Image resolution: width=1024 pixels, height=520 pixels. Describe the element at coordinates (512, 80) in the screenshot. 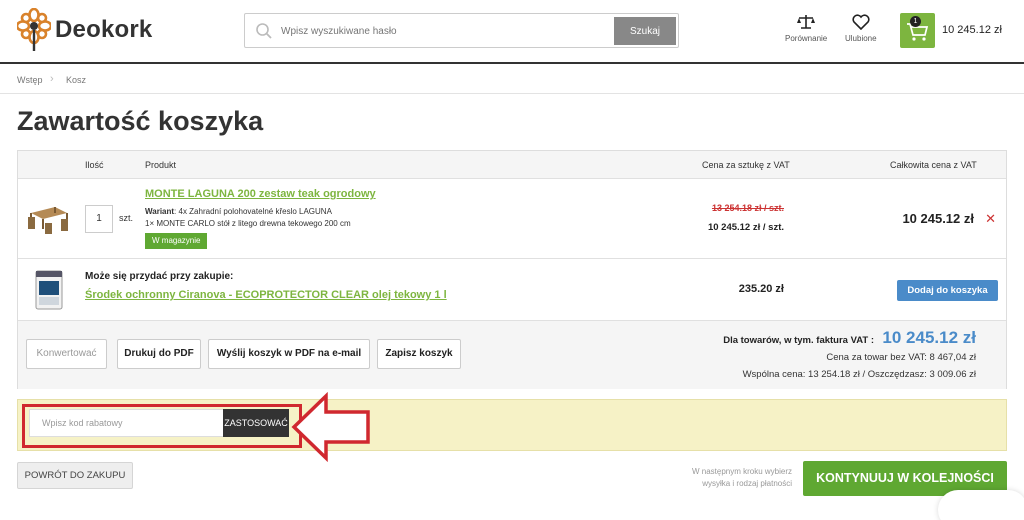

I see `breadcrumb: Wstęp › Kosz` at that location.